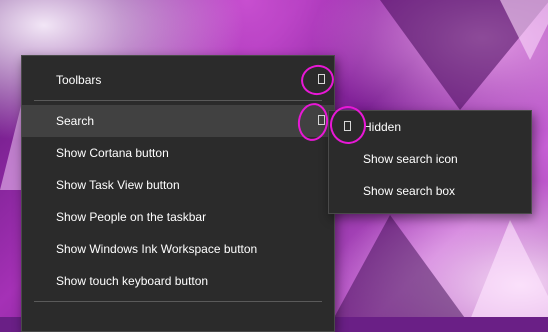  I want to click on menu-item-show-windows-ink: Show Windows Ink Workspace button, so click(178, 249).